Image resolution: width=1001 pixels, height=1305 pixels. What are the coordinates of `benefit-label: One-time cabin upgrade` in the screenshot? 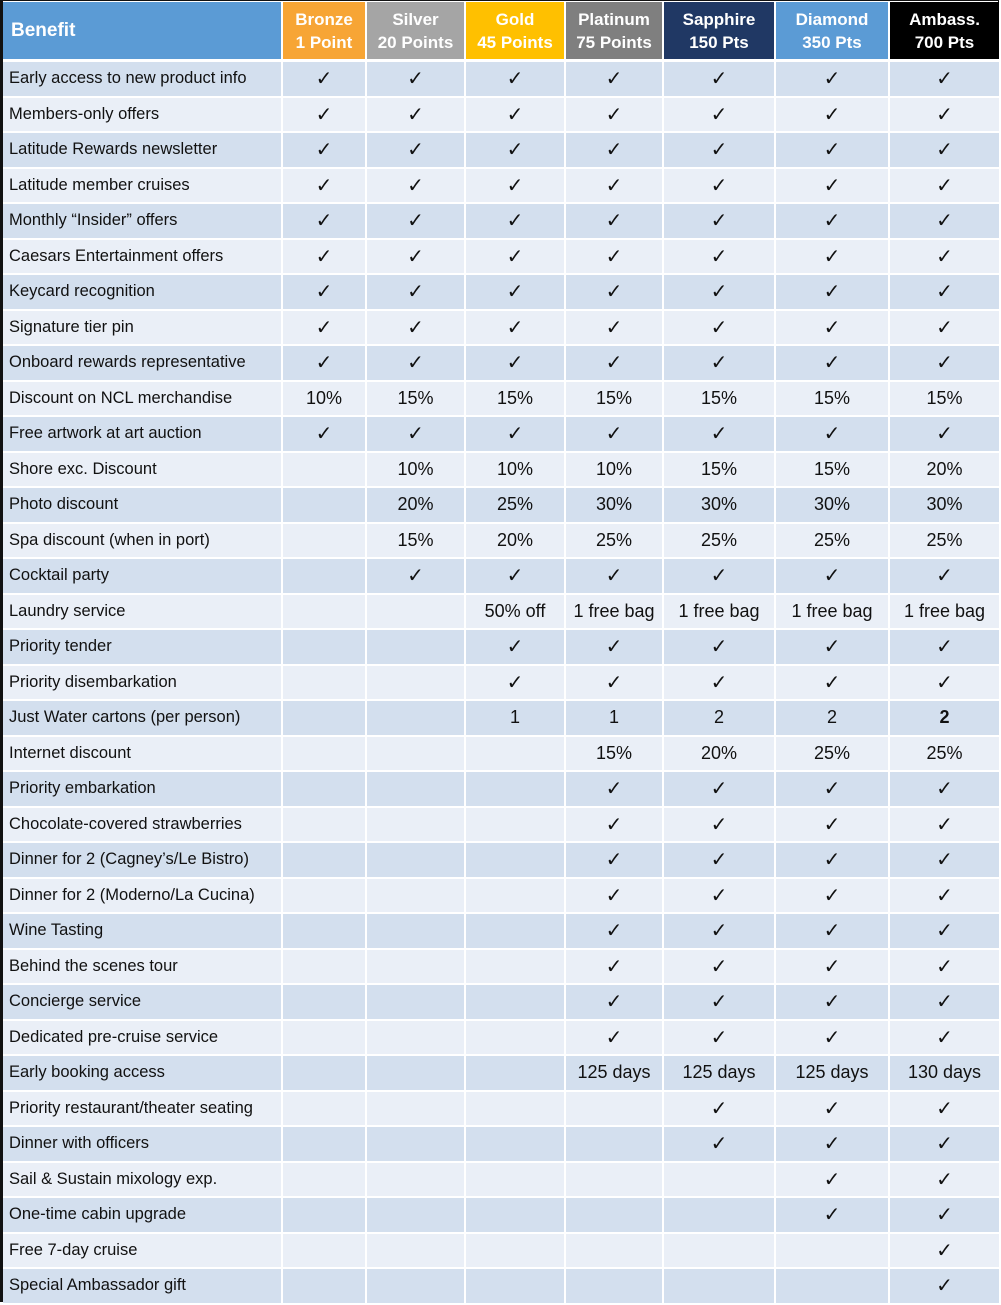 It's located at (143, 1216).